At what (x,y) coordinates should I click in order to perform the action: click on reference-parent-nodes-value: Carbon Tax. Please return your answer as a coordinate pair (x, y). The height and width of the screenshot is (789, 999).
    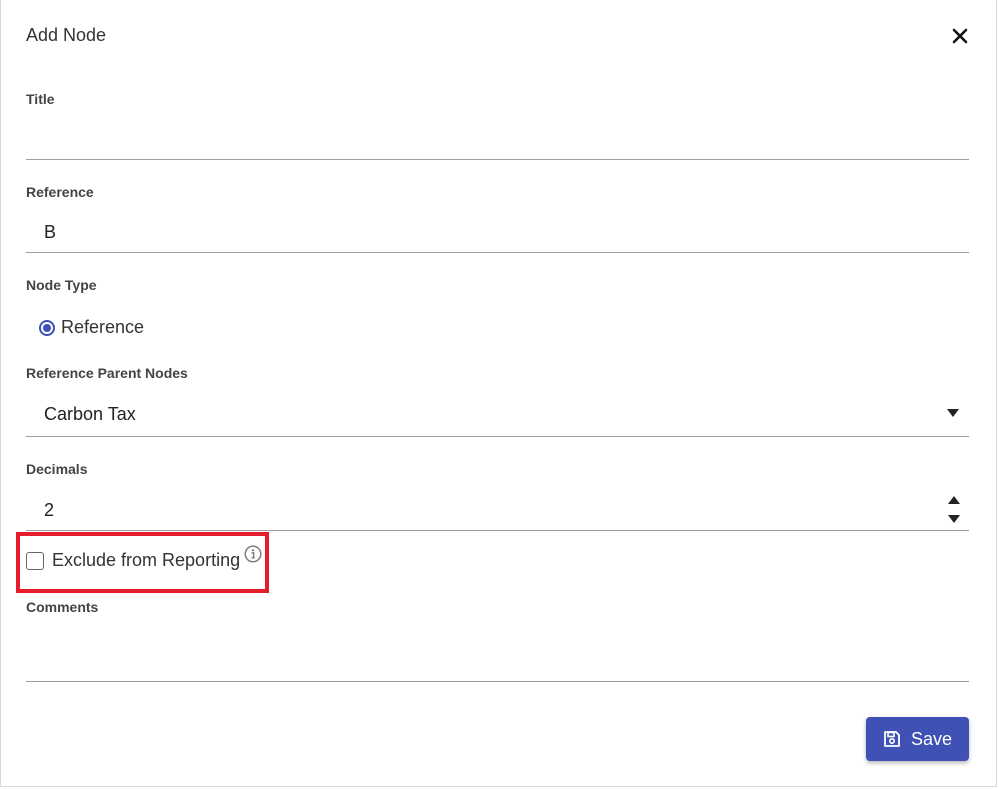
    Looking at the image, I should click on (90, 414).